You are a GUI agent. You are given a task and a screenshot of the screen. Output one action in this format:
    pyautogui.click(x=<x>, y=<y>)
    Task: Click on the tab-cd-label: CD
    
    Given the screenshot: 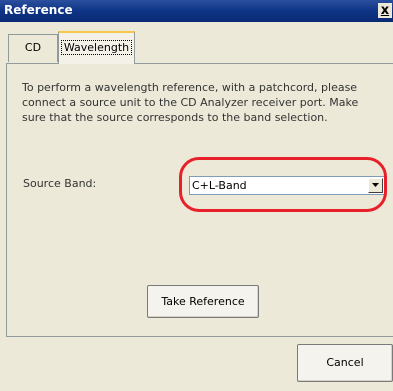 What is the action you would take?
    pyautogui.click(x=33, y=47)
    